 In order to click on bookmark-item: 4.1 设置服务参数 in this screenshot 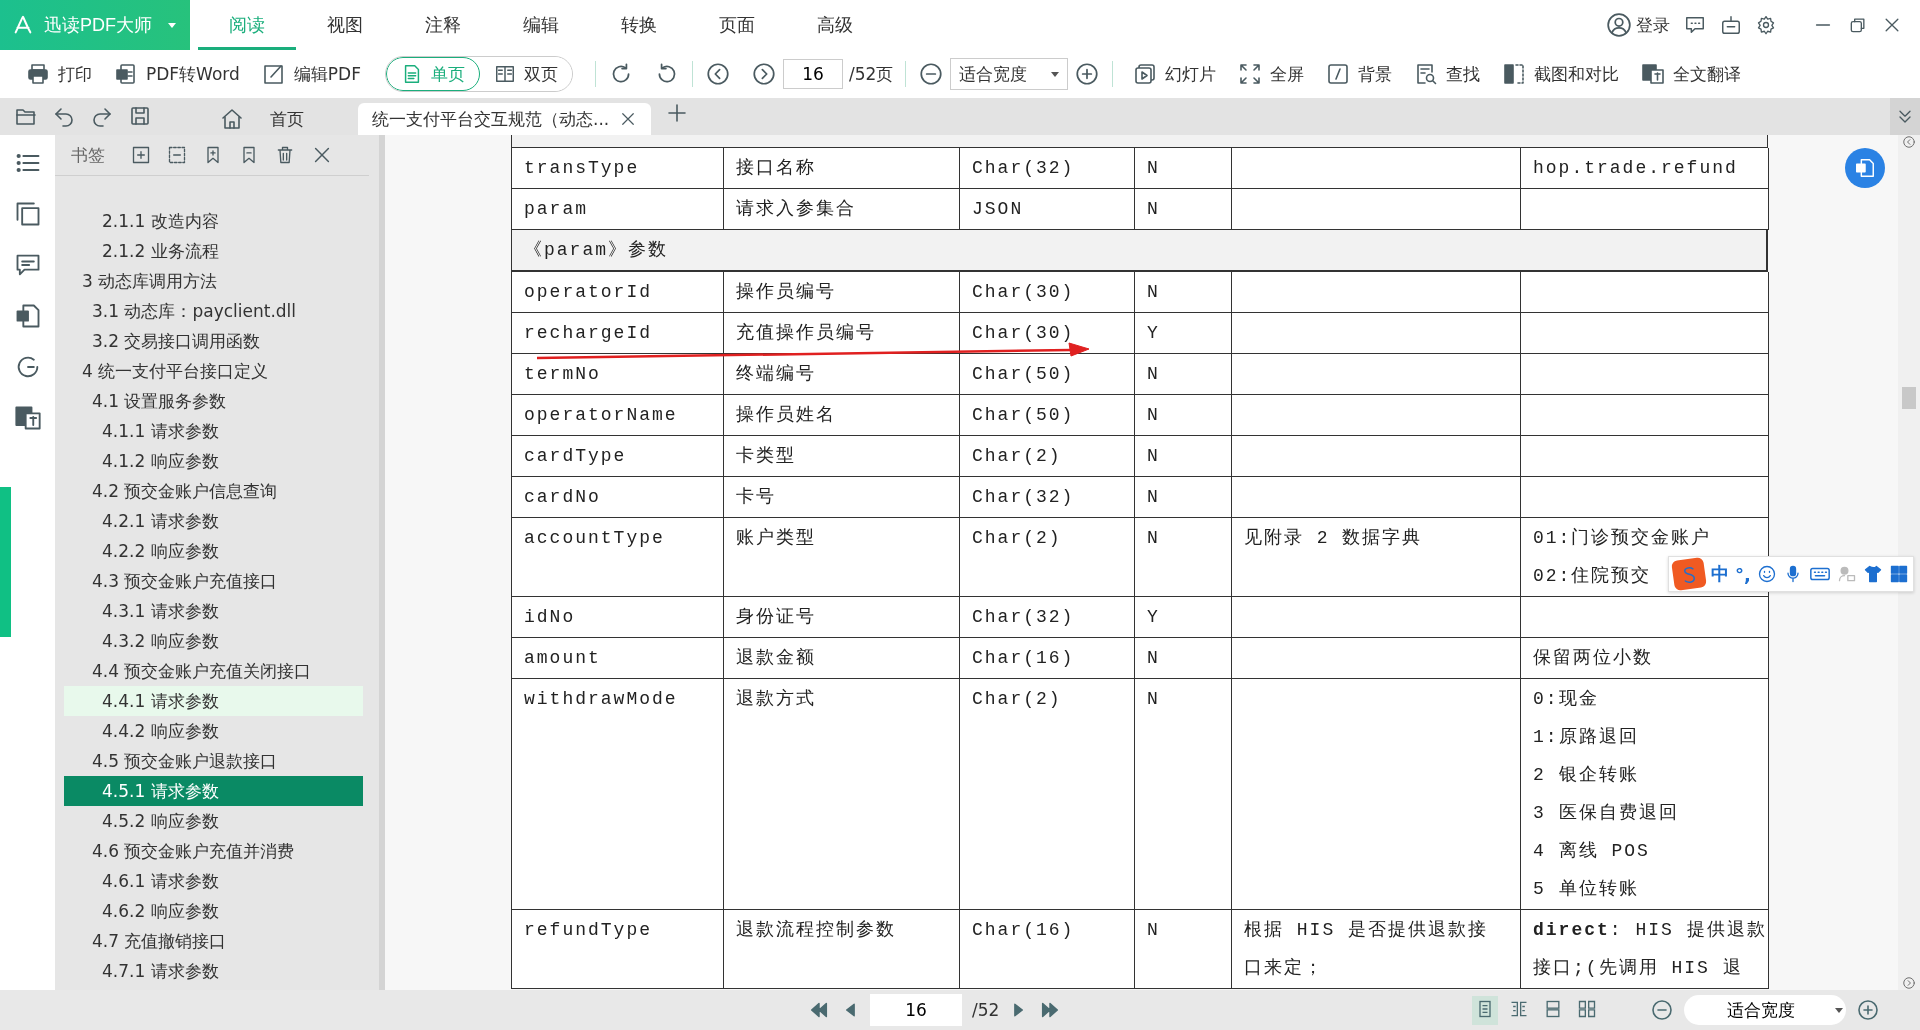, I will do `click(213, 401)`.